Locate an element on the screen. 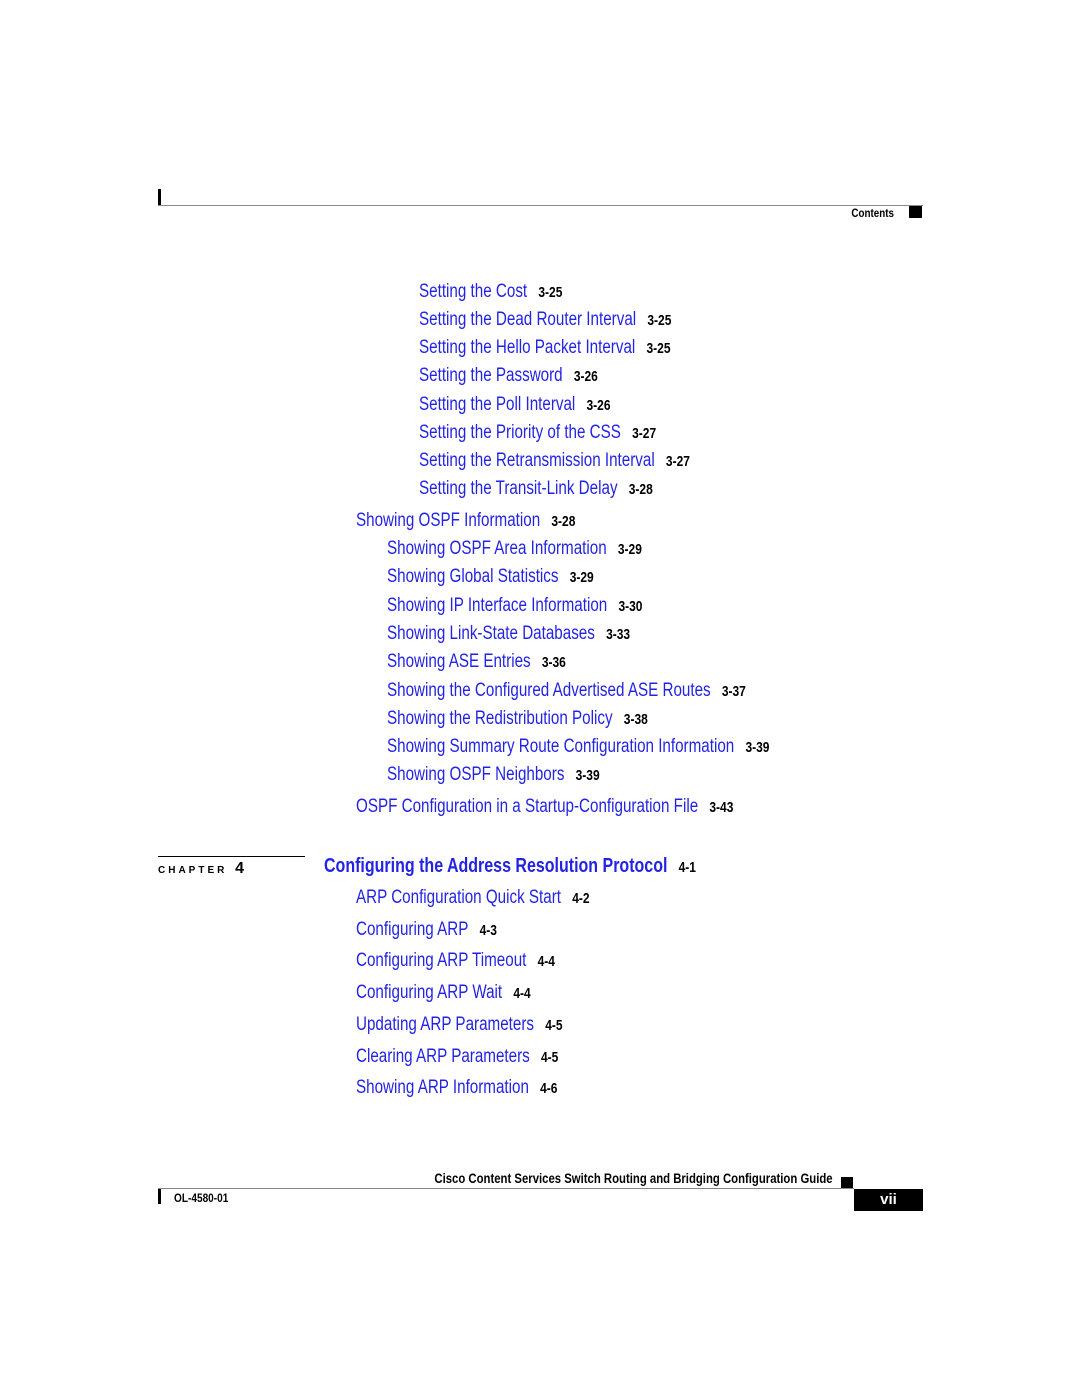  toc-entry-title: Showing the Redistribution Policy is located at coordinates (500, 718).